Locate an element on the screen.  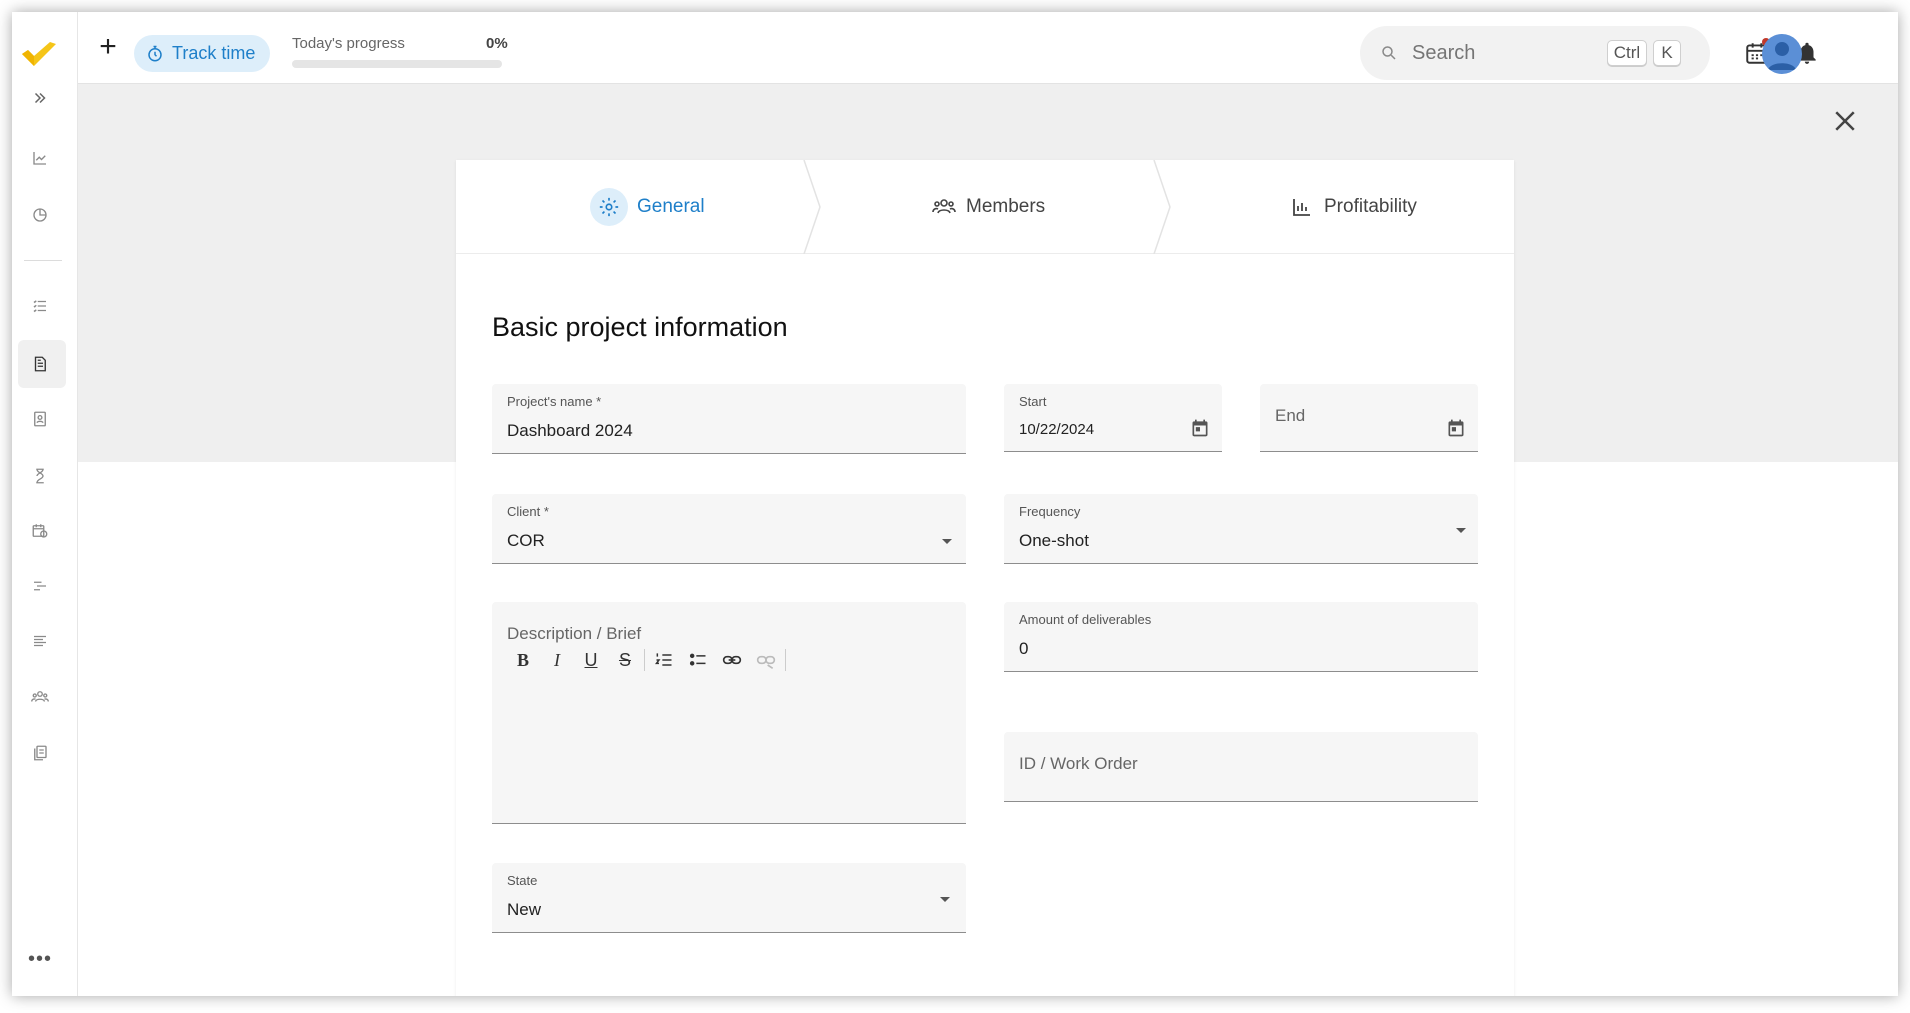
add-button: + is located at coordinates (108, 47).